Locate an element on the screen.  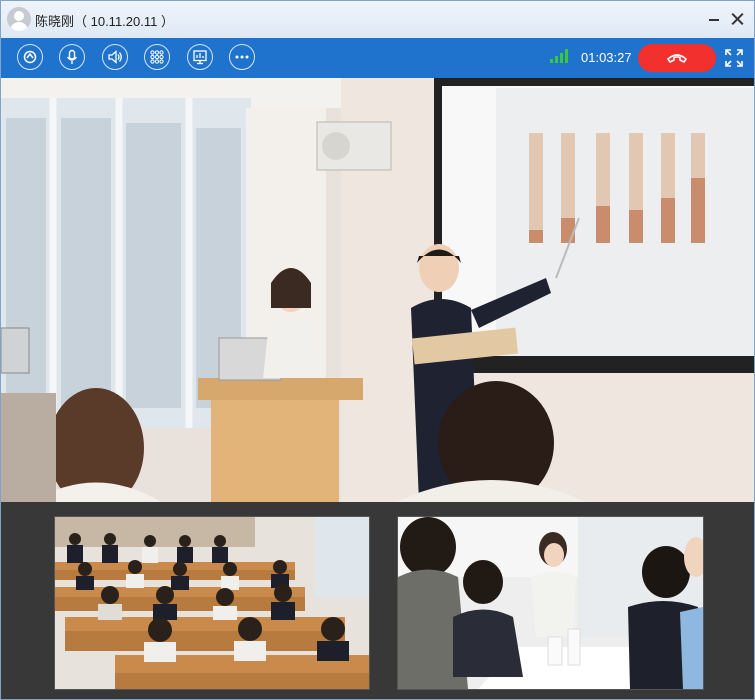
meeting-video-feed is located at coordinates (550, 603).